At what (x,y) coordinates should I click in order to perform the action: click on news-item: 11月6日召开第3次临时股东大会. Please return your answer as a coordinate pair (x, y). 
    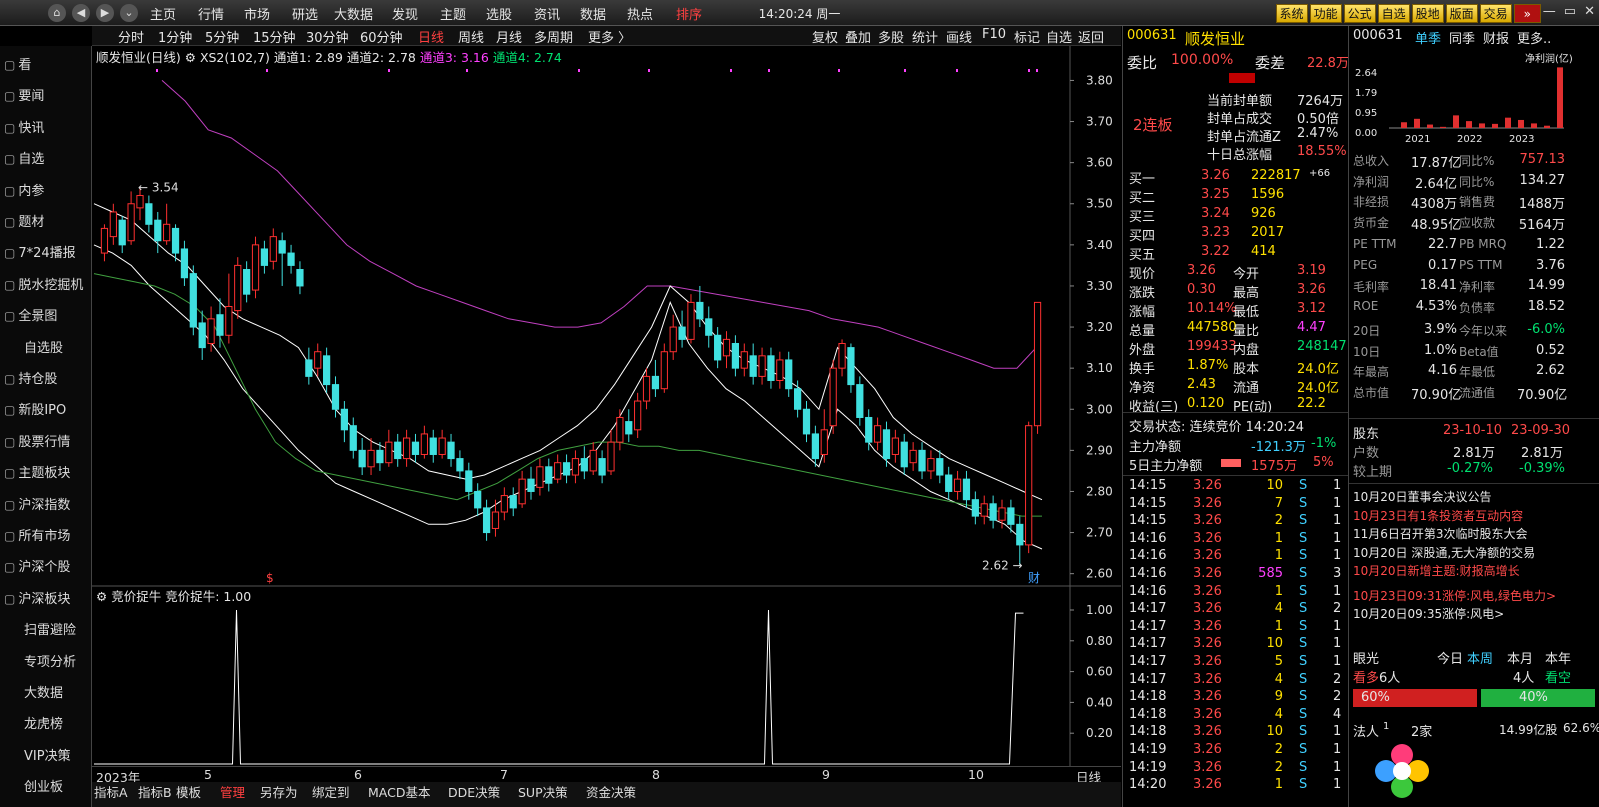
    Looking at the image, I should click on (1440, 533).